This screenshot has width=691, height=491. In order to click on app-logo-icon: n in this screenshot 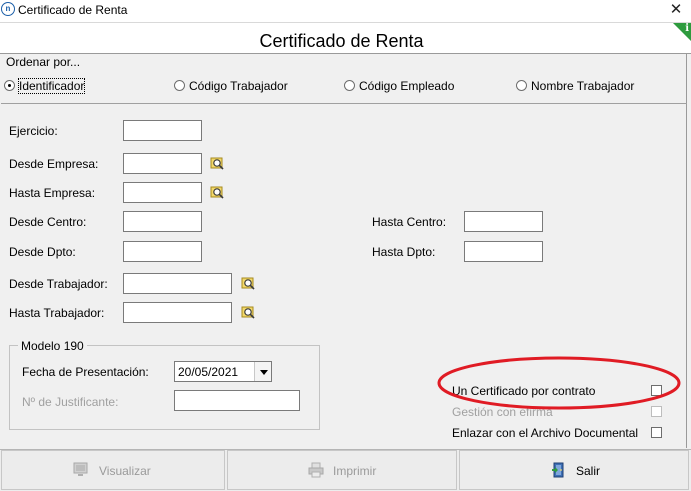, I will do `click(8, 9)`.